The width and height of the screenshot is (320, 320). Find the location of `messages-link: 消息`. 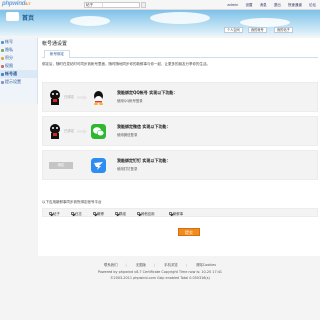

messages-link: 消息 is located at coordinates (263, 5).